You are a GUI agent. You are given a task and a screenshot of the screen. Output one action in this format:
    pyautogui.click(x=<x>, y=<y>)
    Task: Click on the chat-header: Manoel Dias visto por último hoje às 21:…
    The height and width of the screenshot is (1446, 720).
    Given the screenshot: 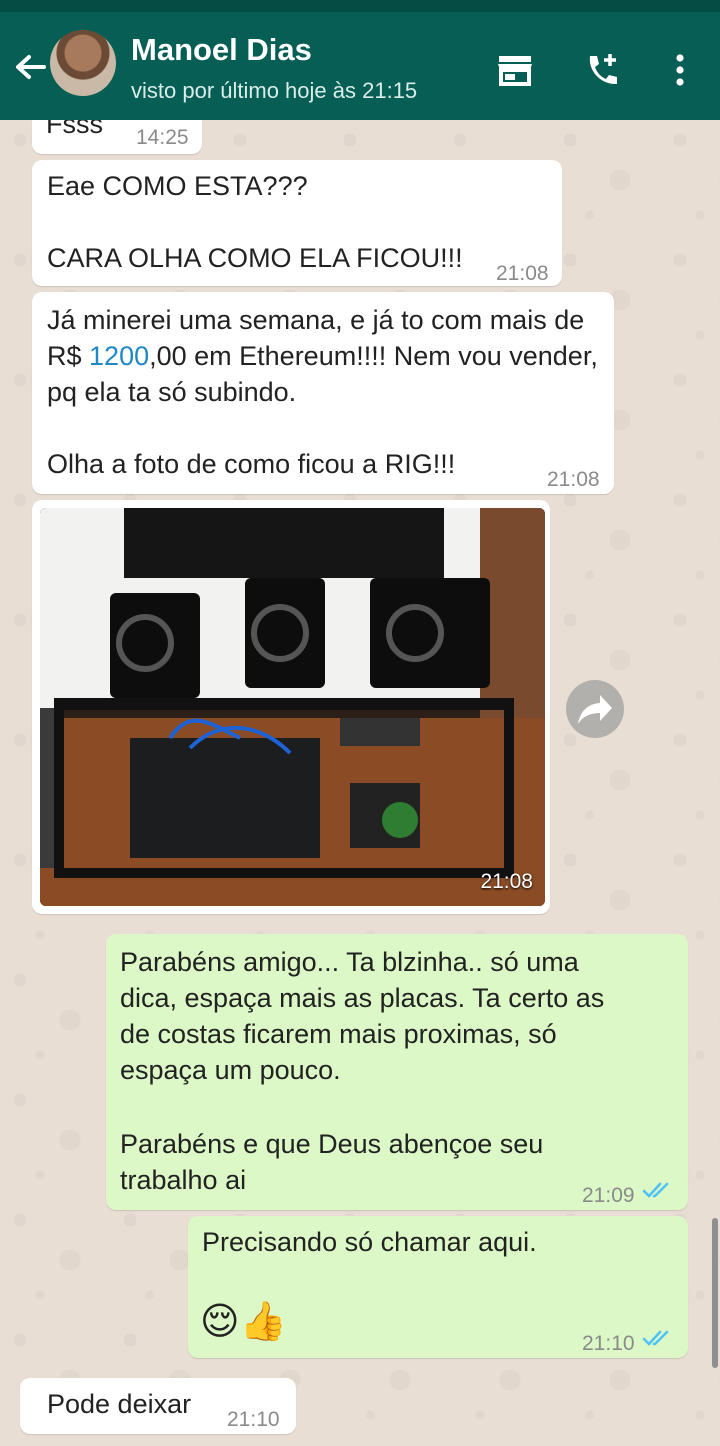 What is the action you would take?
    pyautogui.click(x=360, y=66)
    